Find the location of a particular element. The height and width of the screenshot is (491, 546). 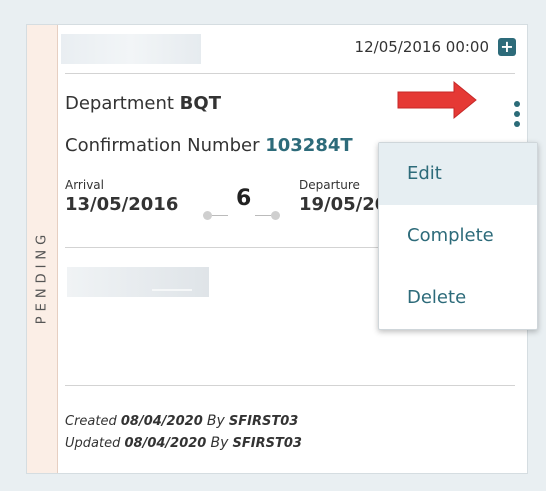

updated-row: Updated 08/04/2020 By SFIRST03 is located at coordinates (183, 443).